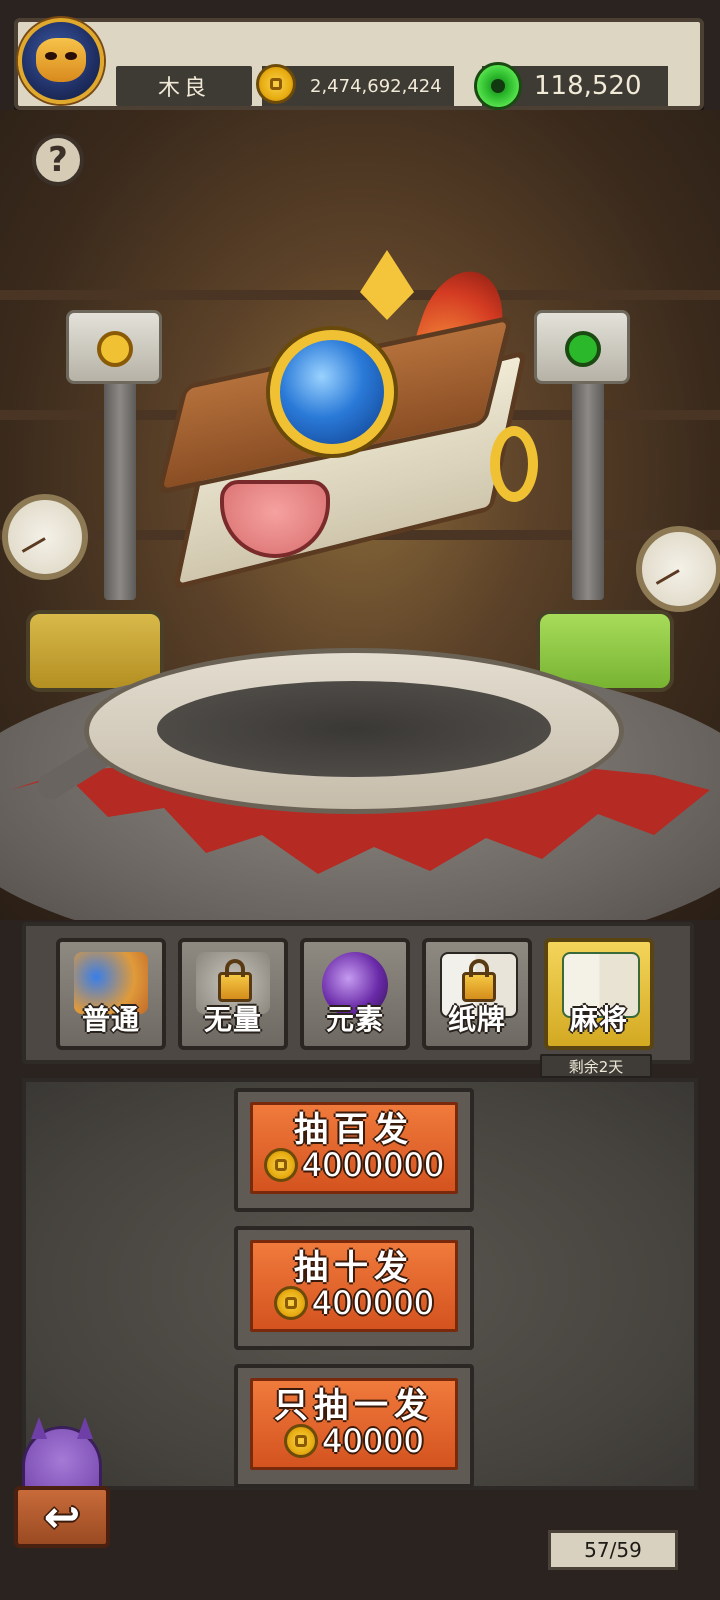  What do you see at coordinates (588, 485) in the screenshot?
I see `right-pipe` at bounding box center [588, 485].